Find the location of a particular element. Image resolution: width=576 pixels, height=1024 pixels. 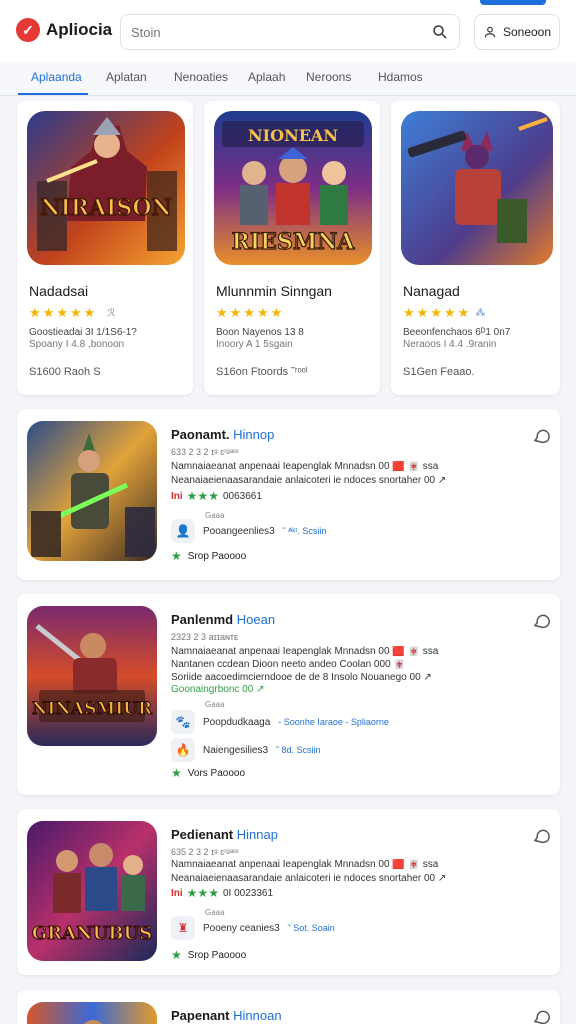

game-title: Nanagad is located at coordinates (431, 291).